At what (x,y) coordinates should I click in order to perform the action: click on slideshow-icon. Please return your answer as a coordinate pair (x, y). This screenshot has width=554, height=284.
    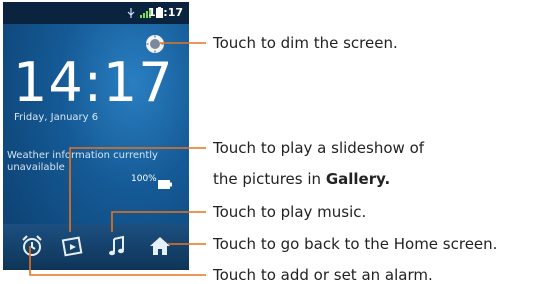
    Looking at the image, I should click on (72, 246).